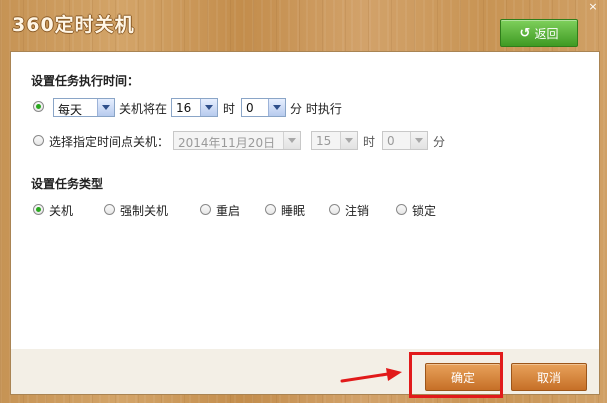  I want to click on radio-sleep, so click(270, 209).